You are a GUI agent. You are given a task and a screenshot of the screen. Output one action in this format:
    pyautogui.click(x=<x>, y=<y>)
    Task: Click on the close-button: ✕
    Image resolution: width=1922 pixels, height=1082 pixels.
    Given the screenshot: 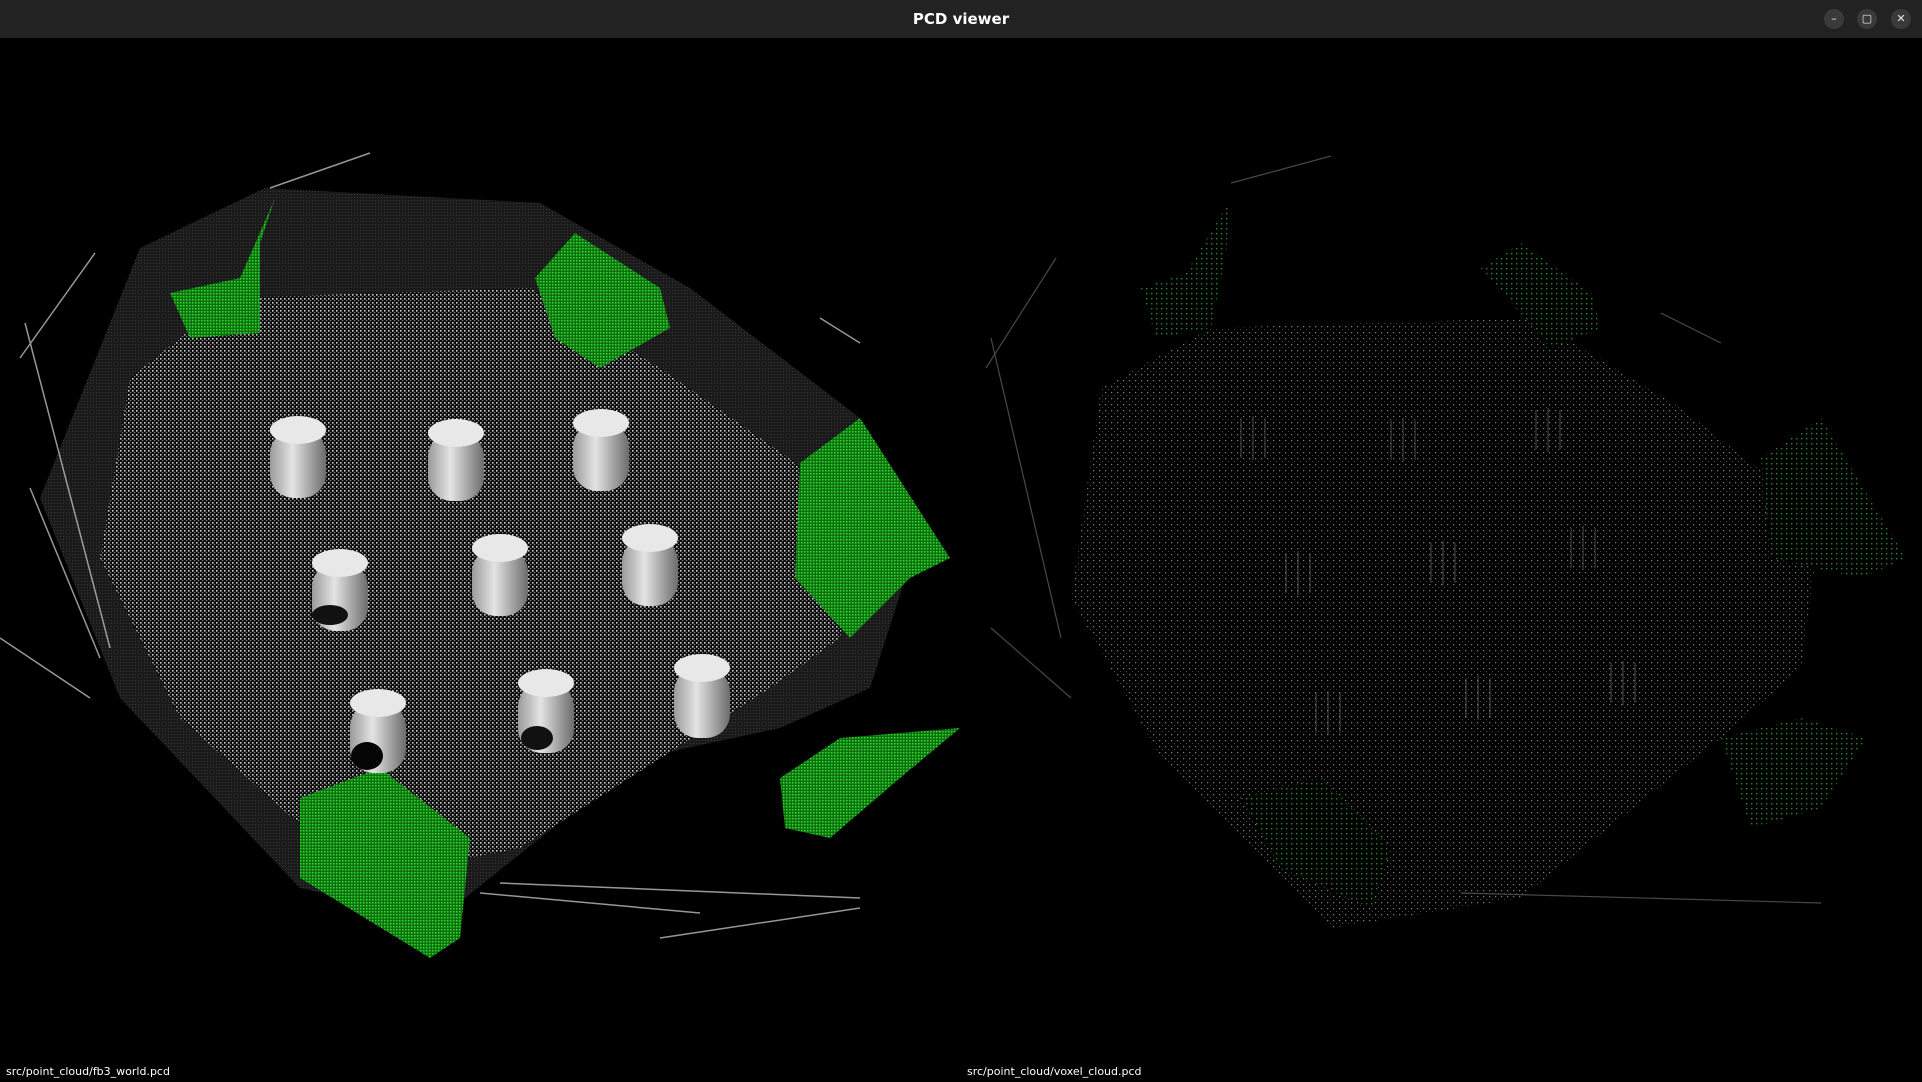 What is the action you would take?
    pyautogui.click(x=1901, y=19)
    